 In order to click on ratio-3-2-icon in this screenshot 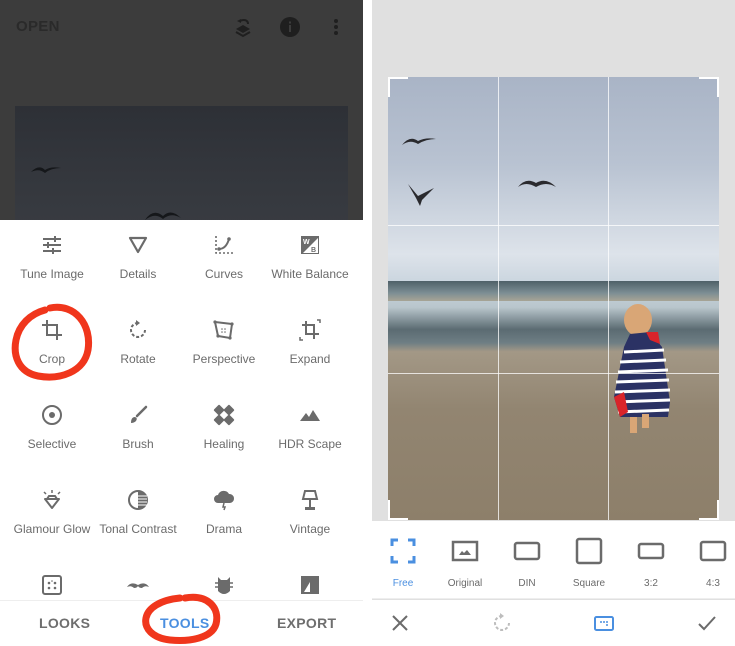, I will do `click(651, 551)`.